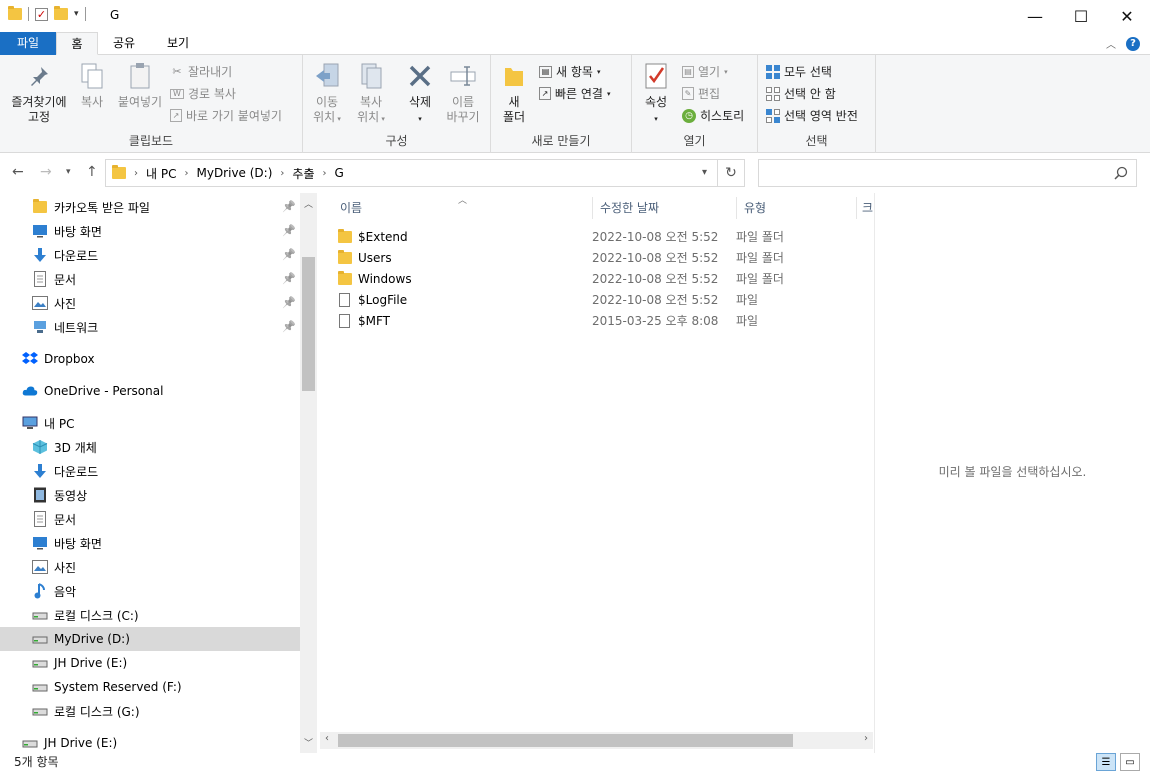 The width and height of the screenshot is (1150, 773). What do you see at coordinates (77, 43) in the screenshot?
I see `tab-home: 홈` at bounding box center [77, 43].